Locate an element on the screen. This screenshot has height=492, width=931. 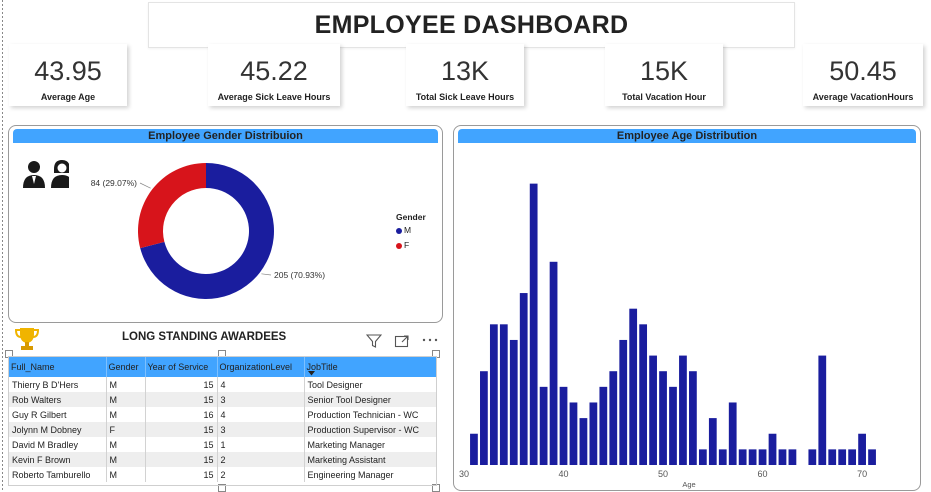
x-tick-label: 70 is located at coordinates (862, 474).